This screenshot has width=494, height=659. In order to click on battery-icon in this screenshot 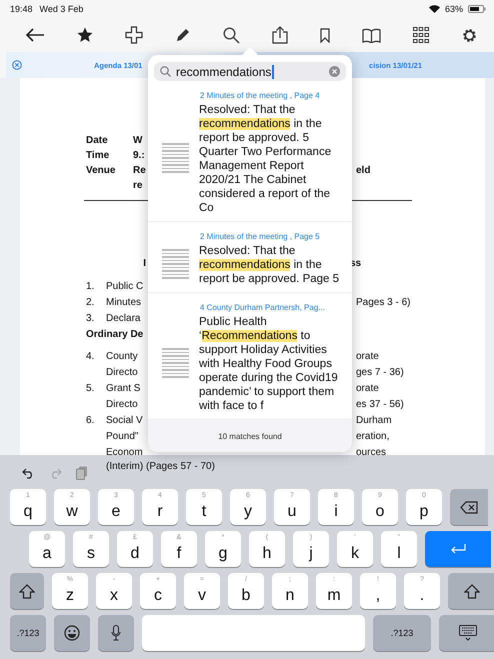, I will do `click(477, 9)`.